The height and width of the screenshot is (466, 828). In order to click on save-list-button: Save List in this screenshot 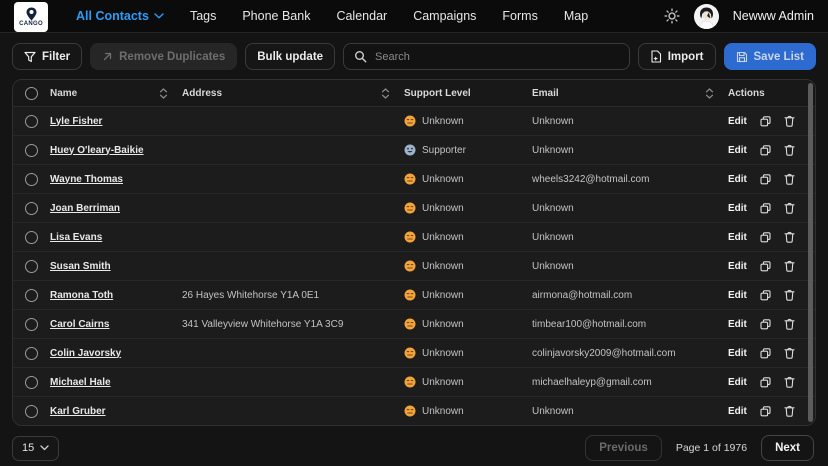, I will do `click(769, 56)`.